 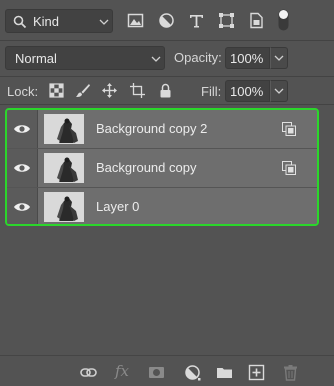 I want to click on opacity-label: Opacity:, so click(x=198, y=57).